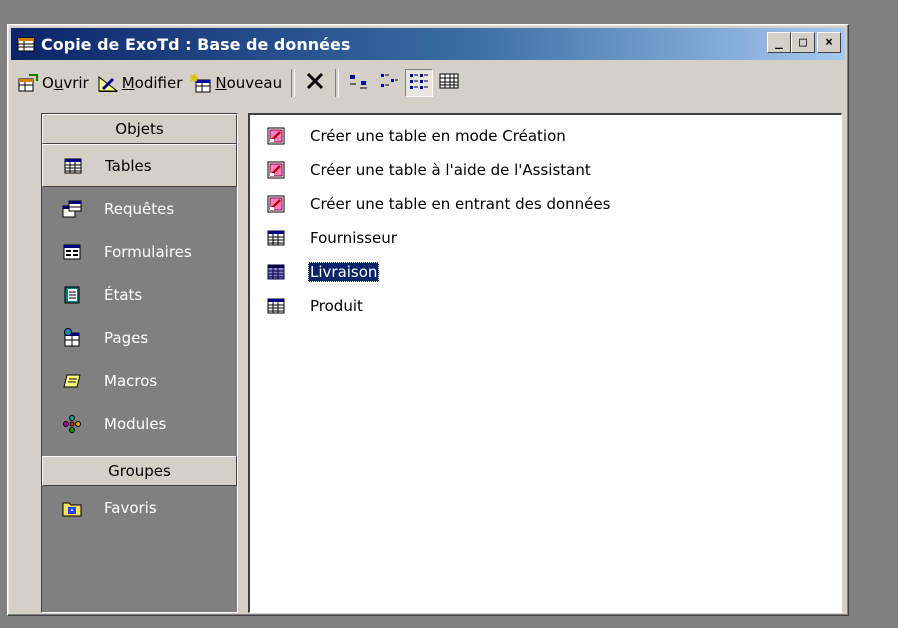 The image size is (898, 628). I want to click on query-icon, so click(72, 209).